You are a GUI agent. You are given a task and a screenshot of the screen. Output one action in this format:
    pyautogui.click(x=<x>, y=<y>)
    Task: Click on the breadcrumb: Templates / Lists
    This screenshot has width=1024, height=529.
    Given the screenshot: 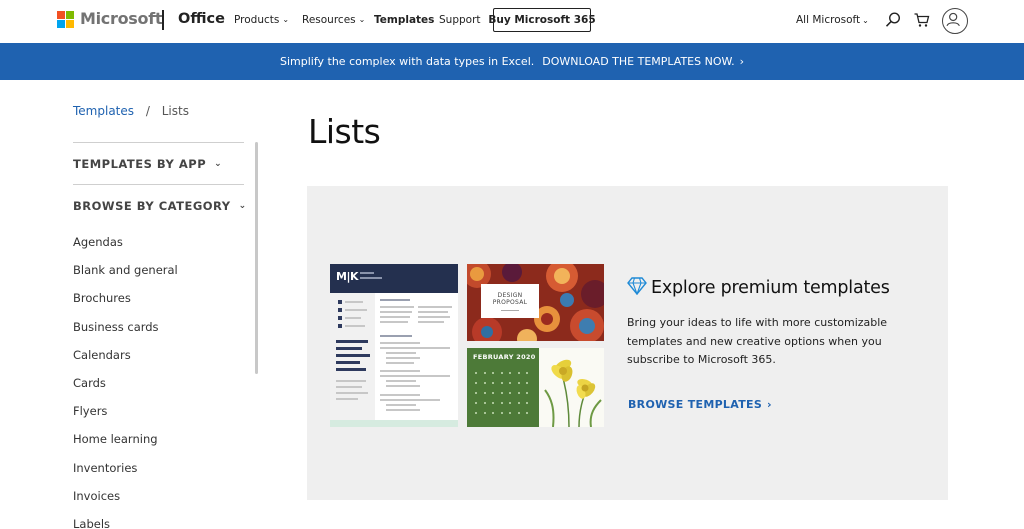 What is the action you would take?
    pyautogui.click(x=131, y=111)
    